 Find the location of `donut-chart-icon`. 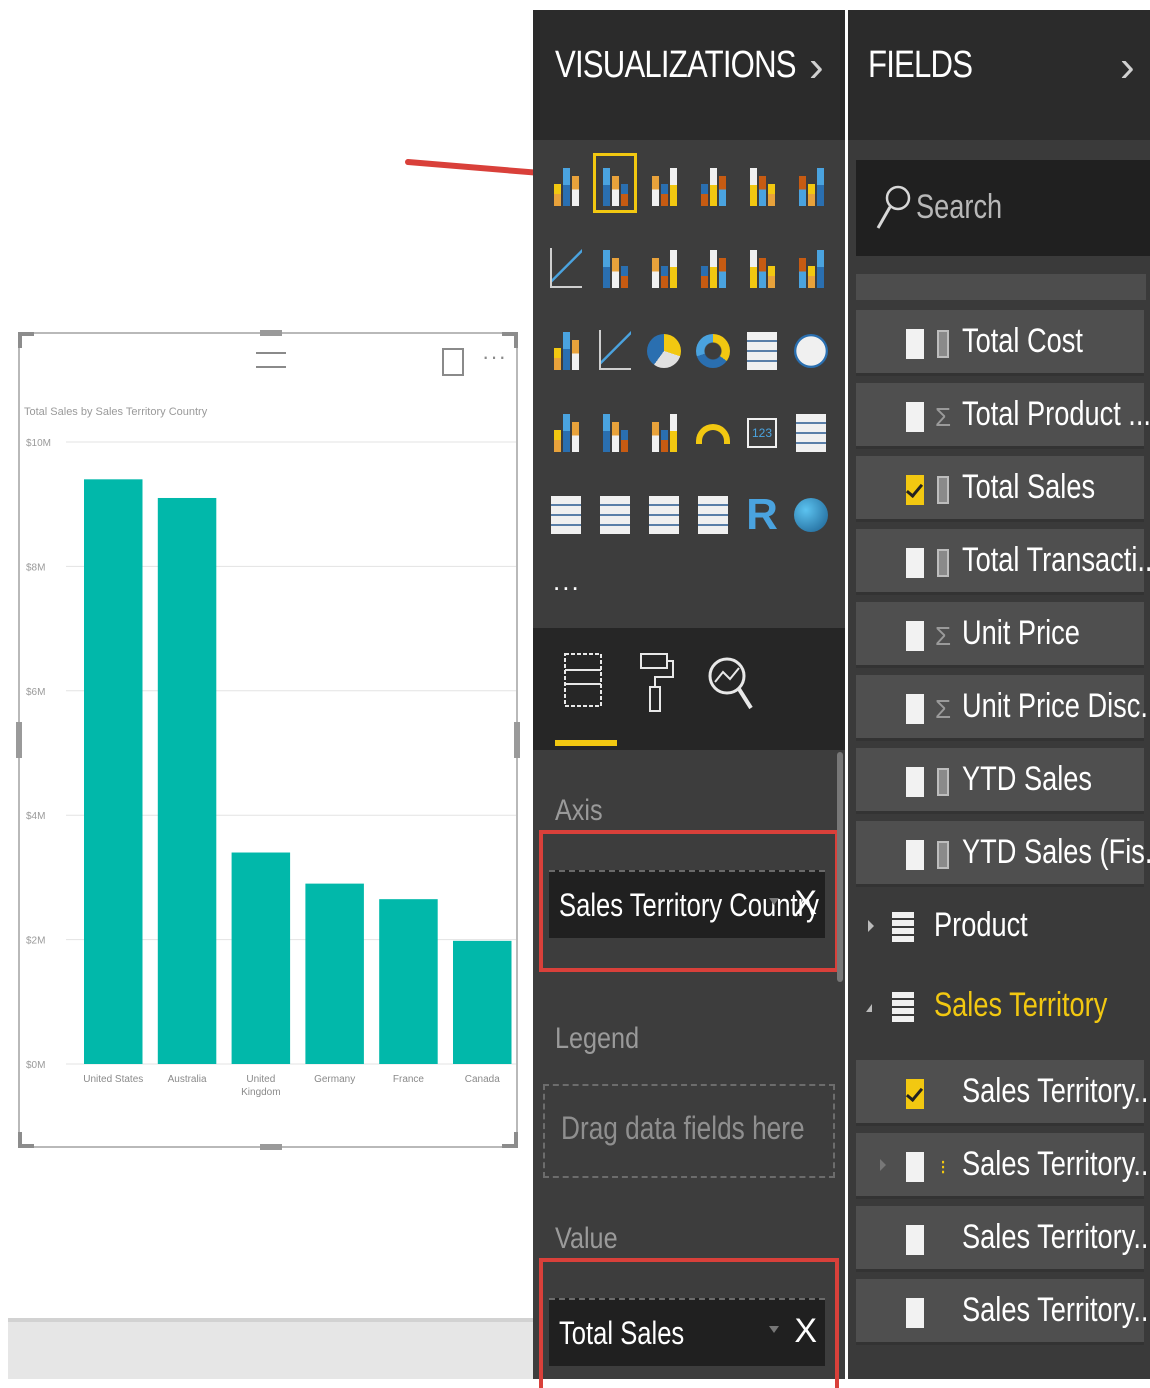

donut-chart-icon is located at coordinates (713, 347).